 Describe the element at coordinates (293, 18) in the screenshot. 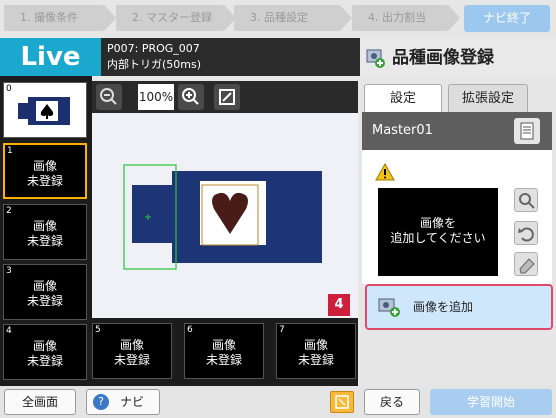

I see `step-3: 3. 品種設定` at that location.